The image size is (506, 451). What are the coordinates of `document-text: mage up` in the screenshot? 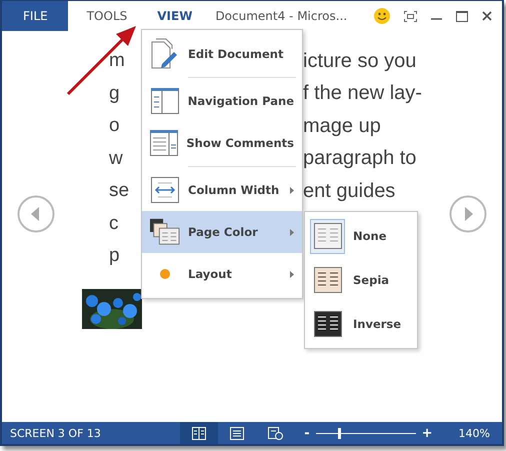 It's located at (342, 126).